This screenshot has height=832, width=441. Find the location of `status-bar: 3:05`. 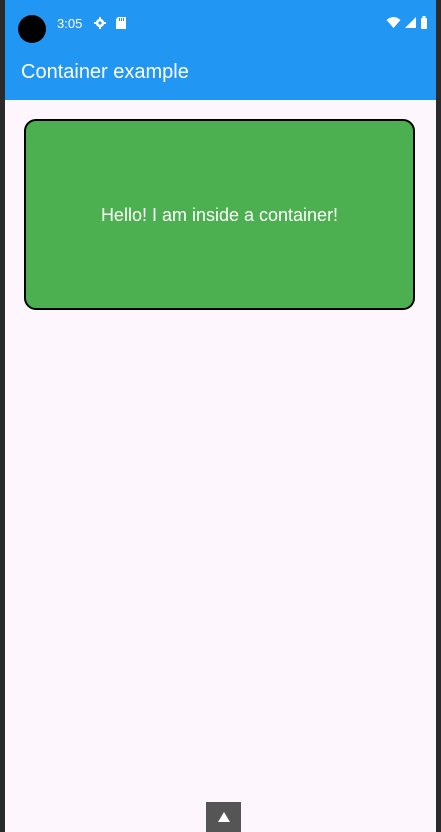

status-bar: 3:05 is located at coordinates (220, 23).